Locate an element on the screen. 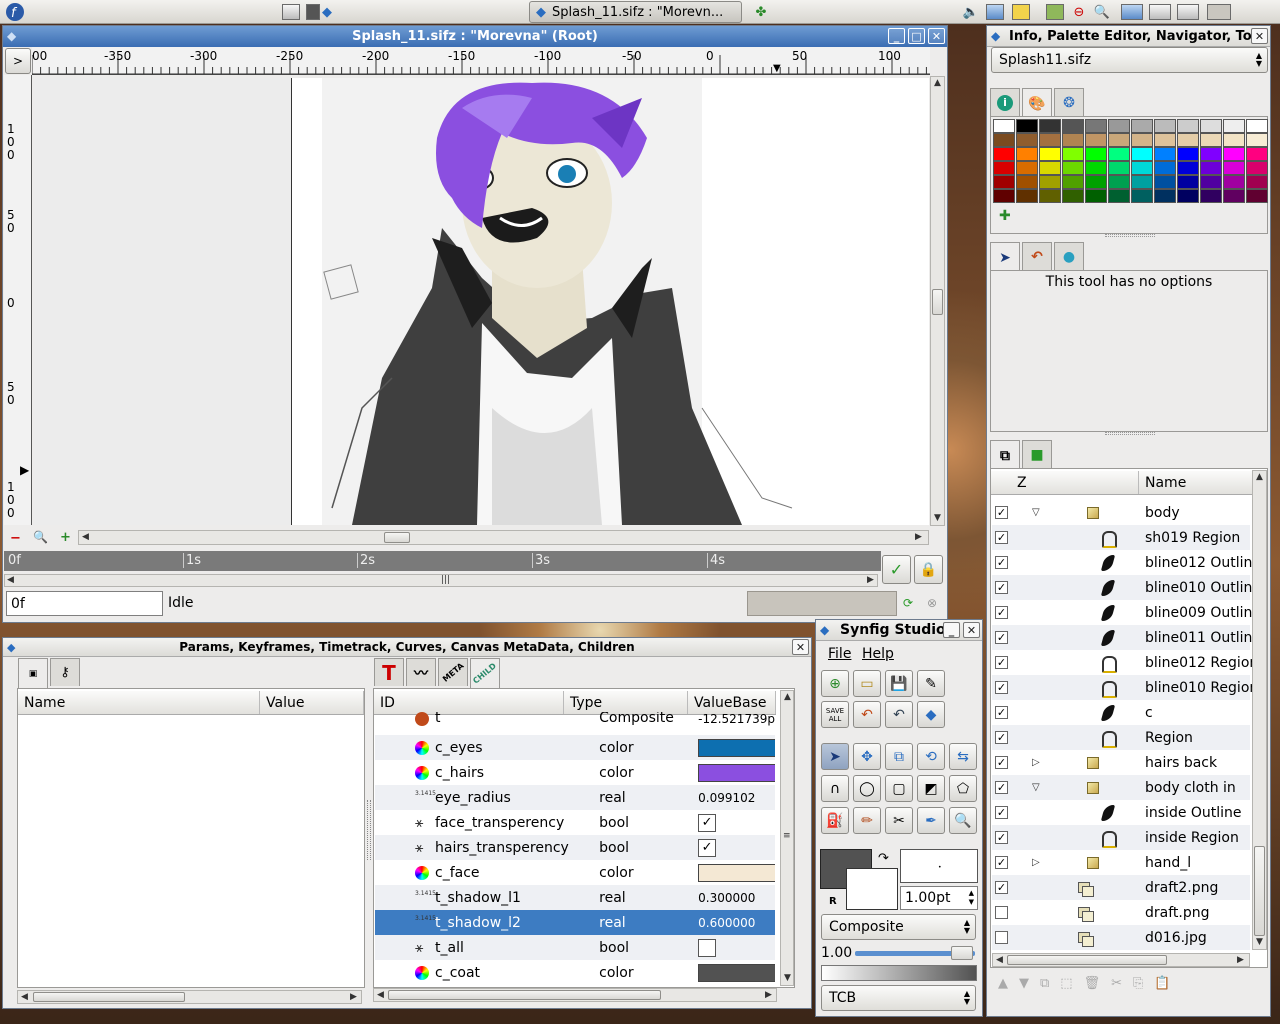  spline-tool-button: ∩ is located at coordinates (835, 788).